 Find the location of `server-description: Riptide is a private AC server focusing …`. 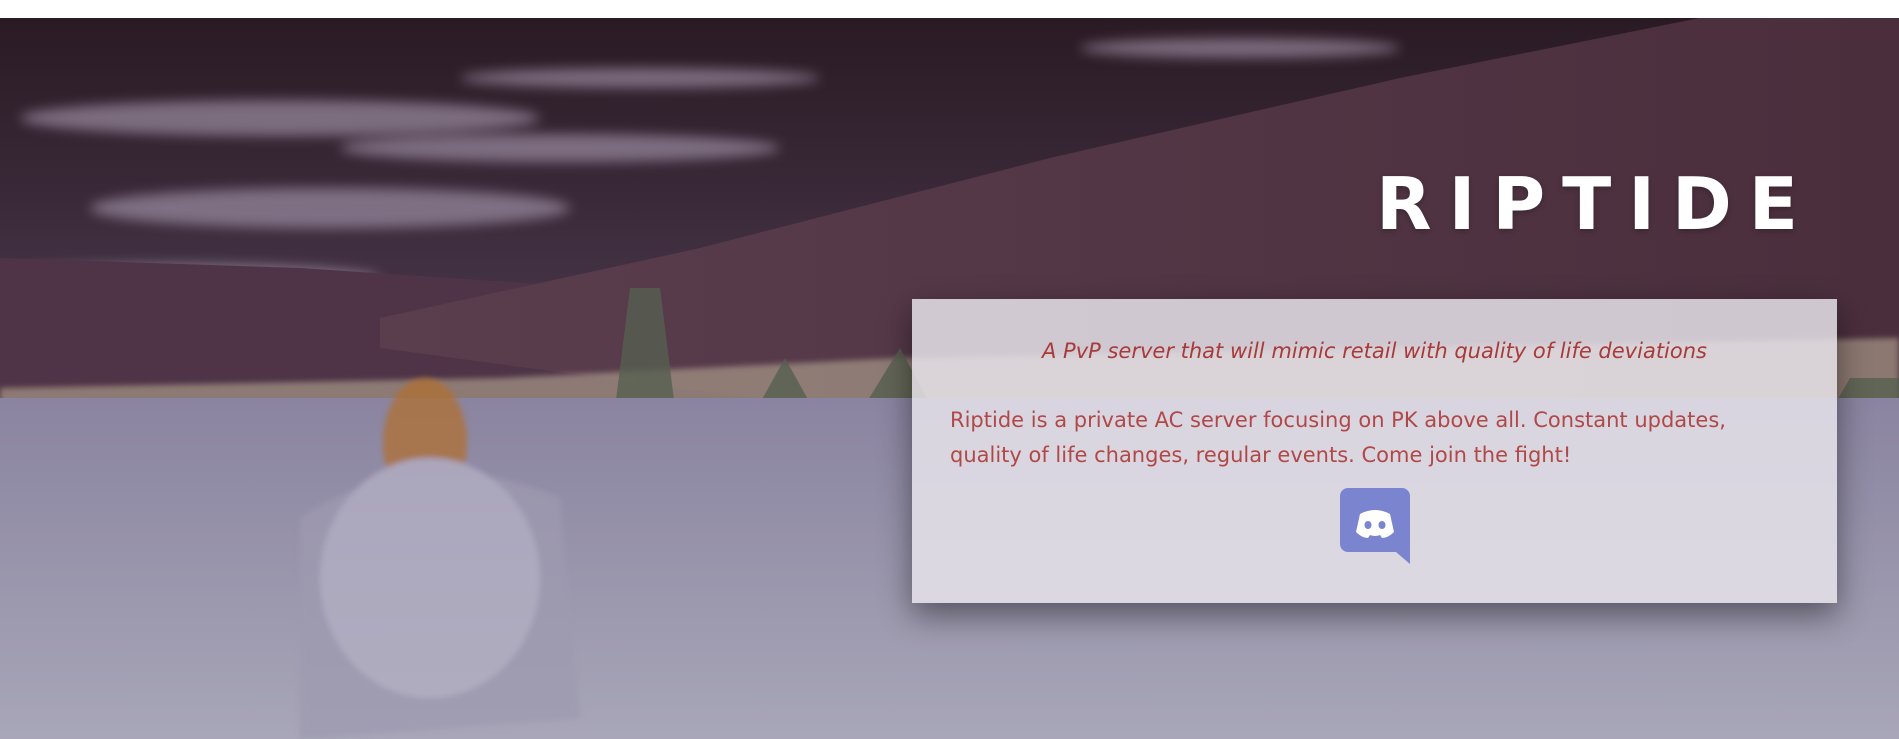

server-description: Riptide is a private AC server focusing … is located at coordinates (1338, 437).